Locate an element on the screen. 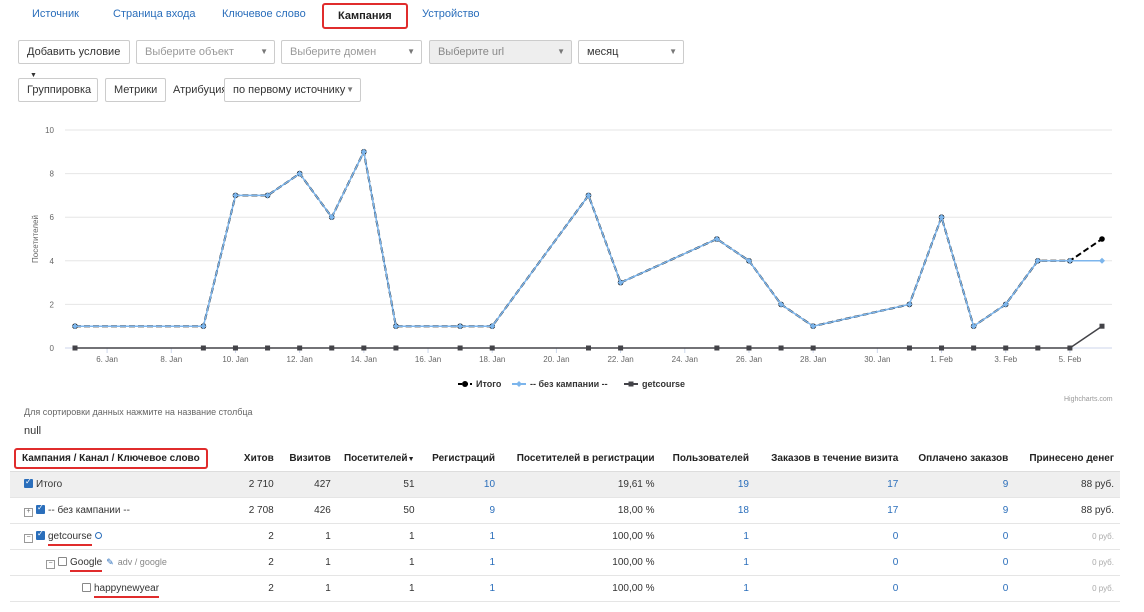 The height and width of the screenshot is (612, 1144). x-tick-label: 5. Feb is located at coordinates (1070, 359).